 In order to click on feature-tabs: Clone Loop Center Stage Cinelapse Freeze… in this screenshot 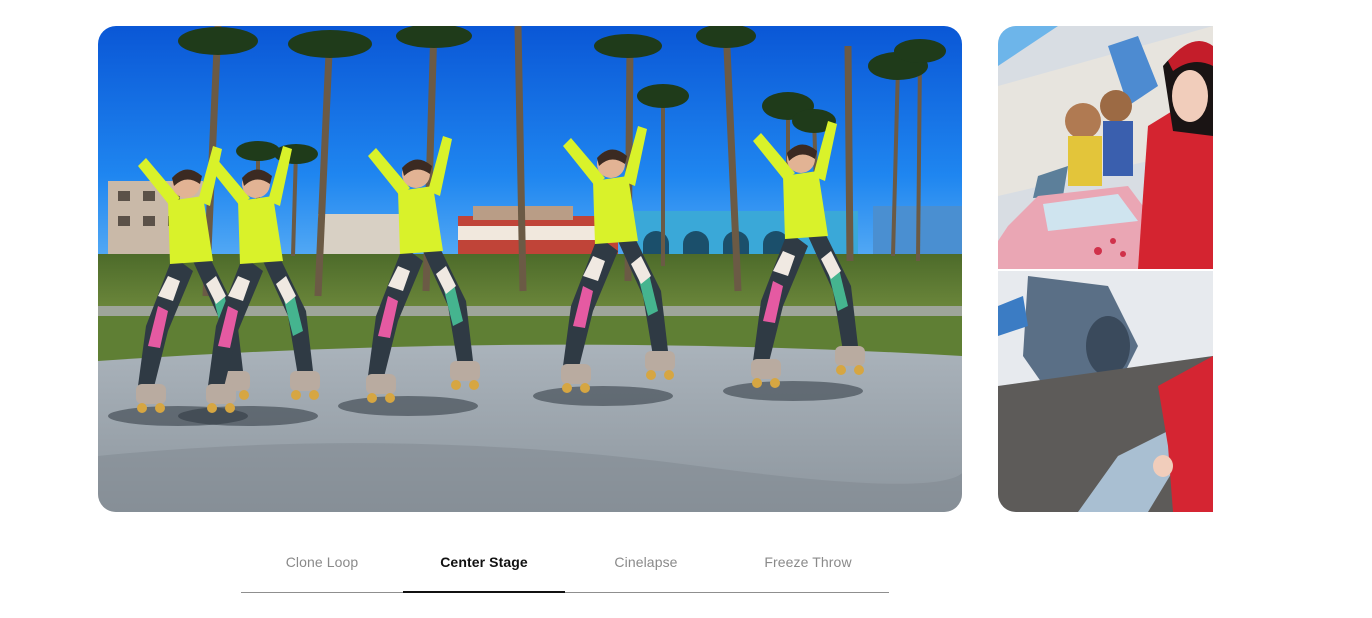, I will do `click(565, 562)`.